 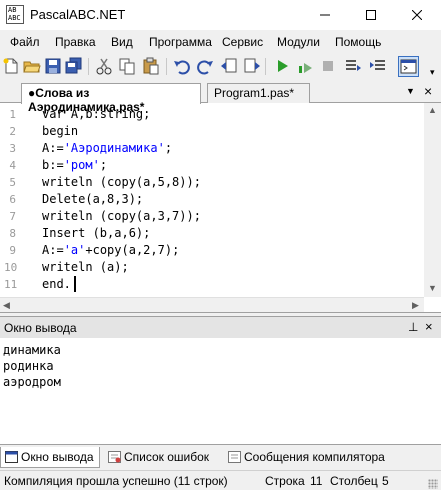 I want to click on output-window-toggle, so click(x=408, y=66).